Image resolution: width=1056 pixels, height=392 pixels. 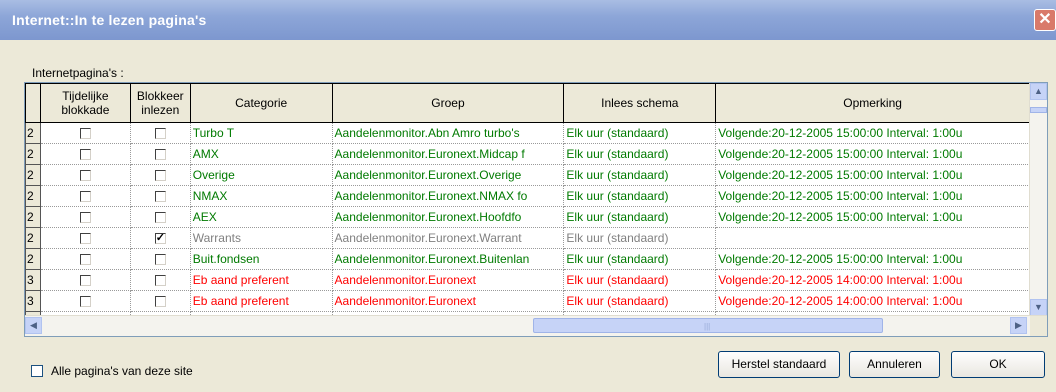 What do you see at coordinates (261, 133) in the screenshot?
I see `categorie-cell: Turbo T` at bounding box center [261, 133].